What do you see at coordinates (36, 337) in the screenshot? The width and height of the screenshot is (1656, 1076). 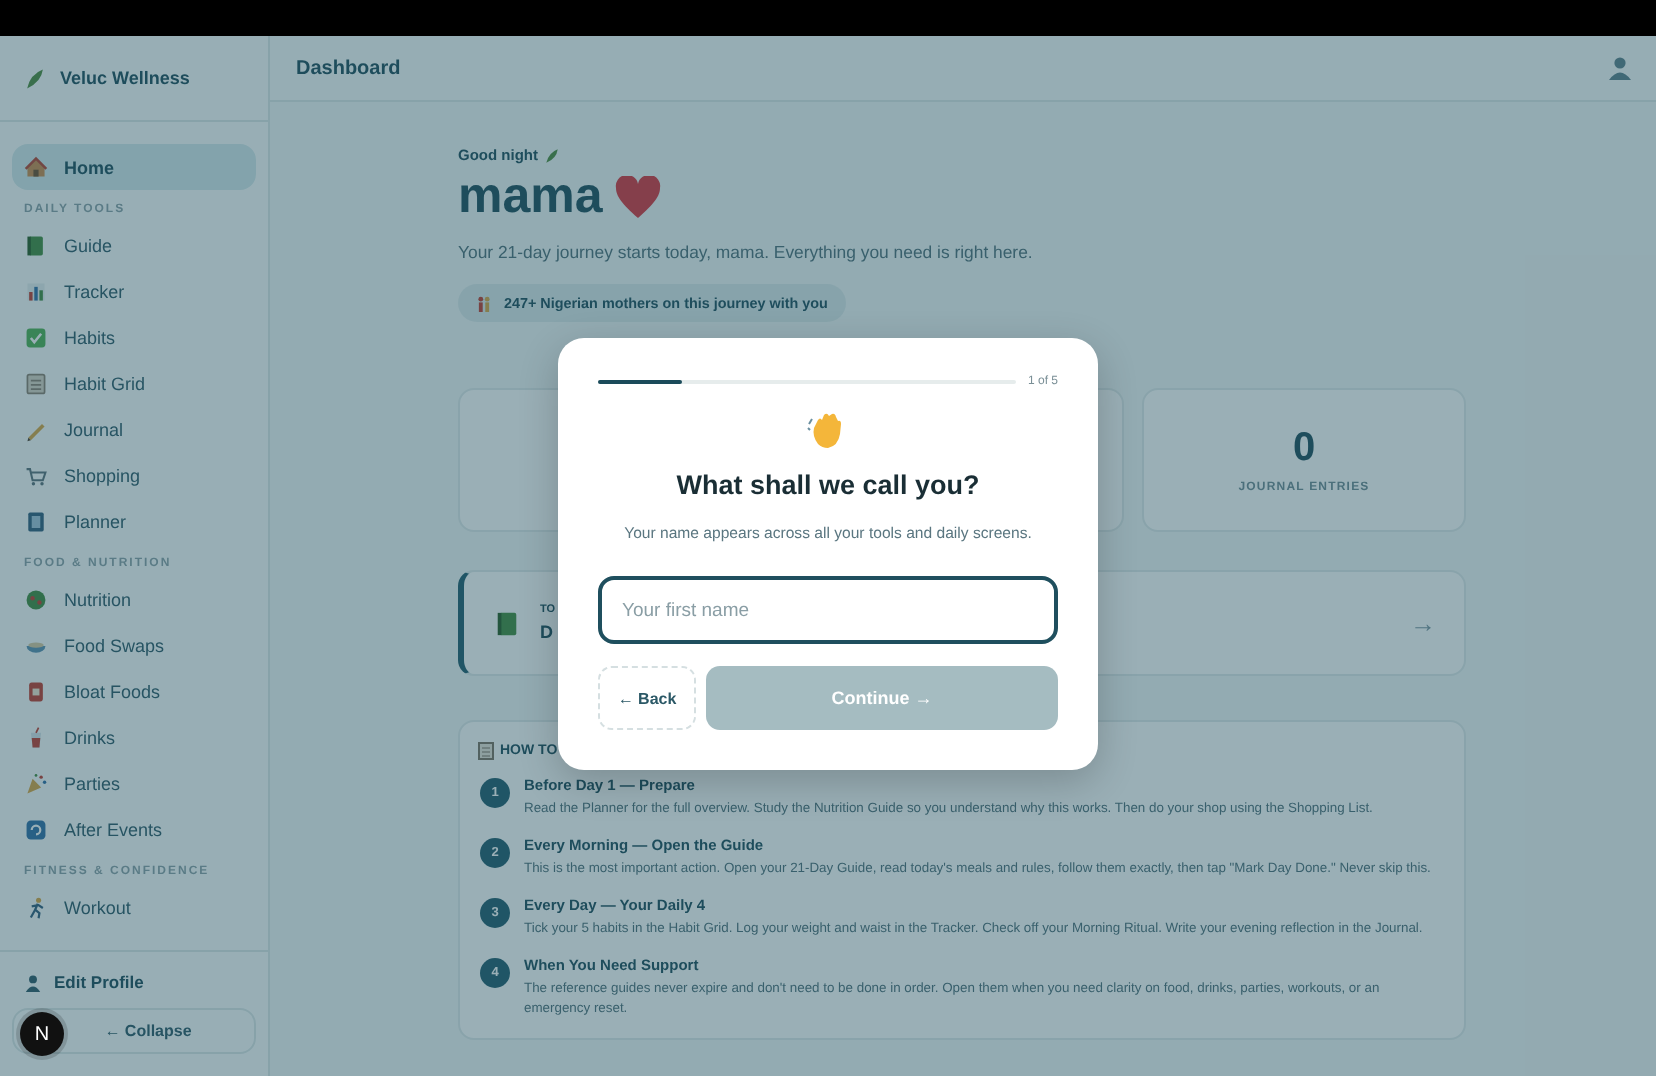 I see `checkbox-icon` at bounding box center [36, 337].